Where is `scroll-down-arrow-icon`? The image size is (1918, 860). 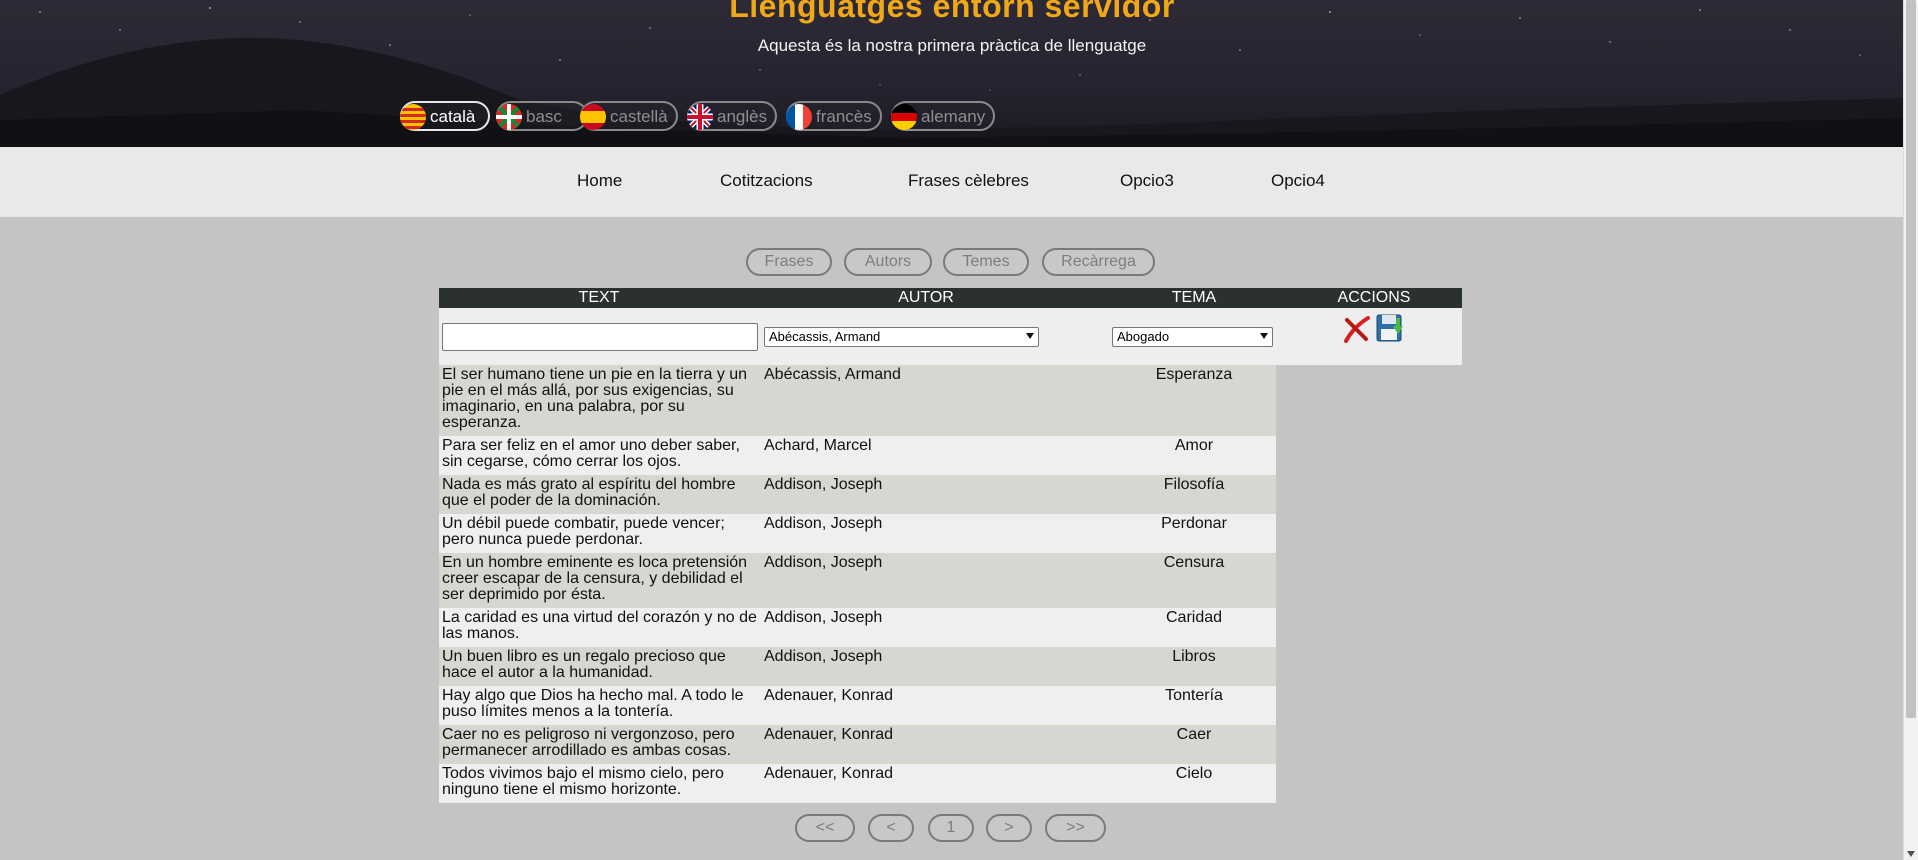 scroll-down-arrow-icon is located at coordinates (1911, 854).